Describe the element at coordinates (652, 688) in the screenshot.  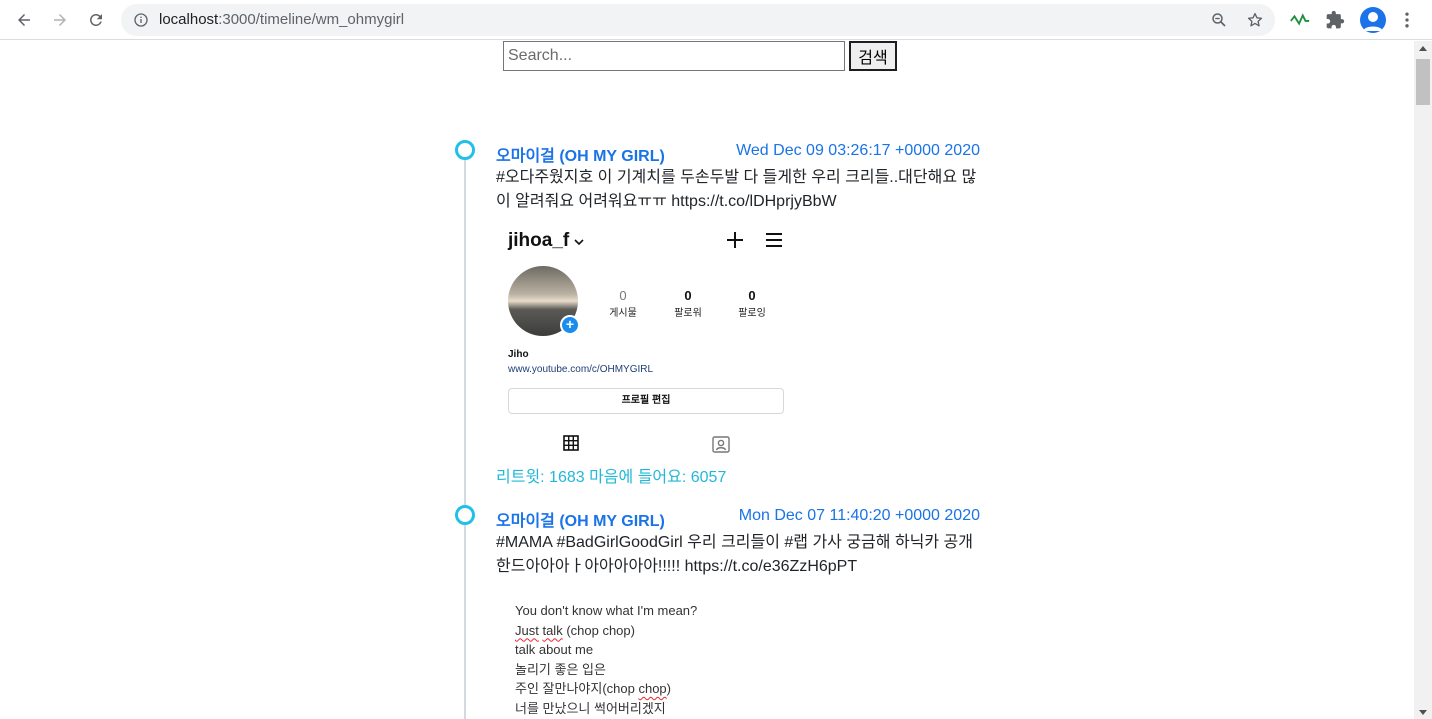
I see `lyric-word: chop` at that location.